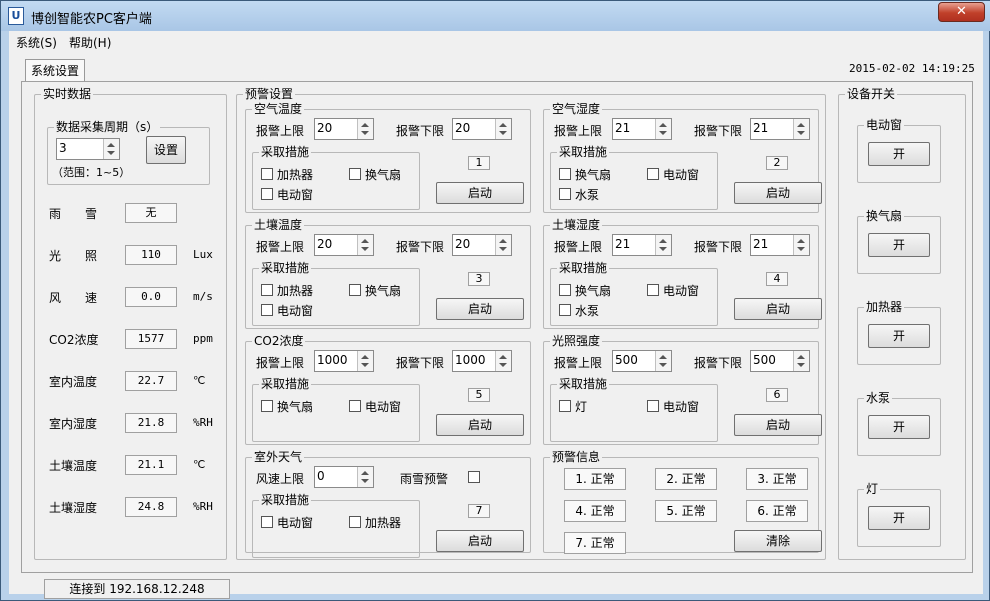 The width and height of the screenshot is (990, 601). I want to click on lower-spinner-1: 21, so click(780, 129).